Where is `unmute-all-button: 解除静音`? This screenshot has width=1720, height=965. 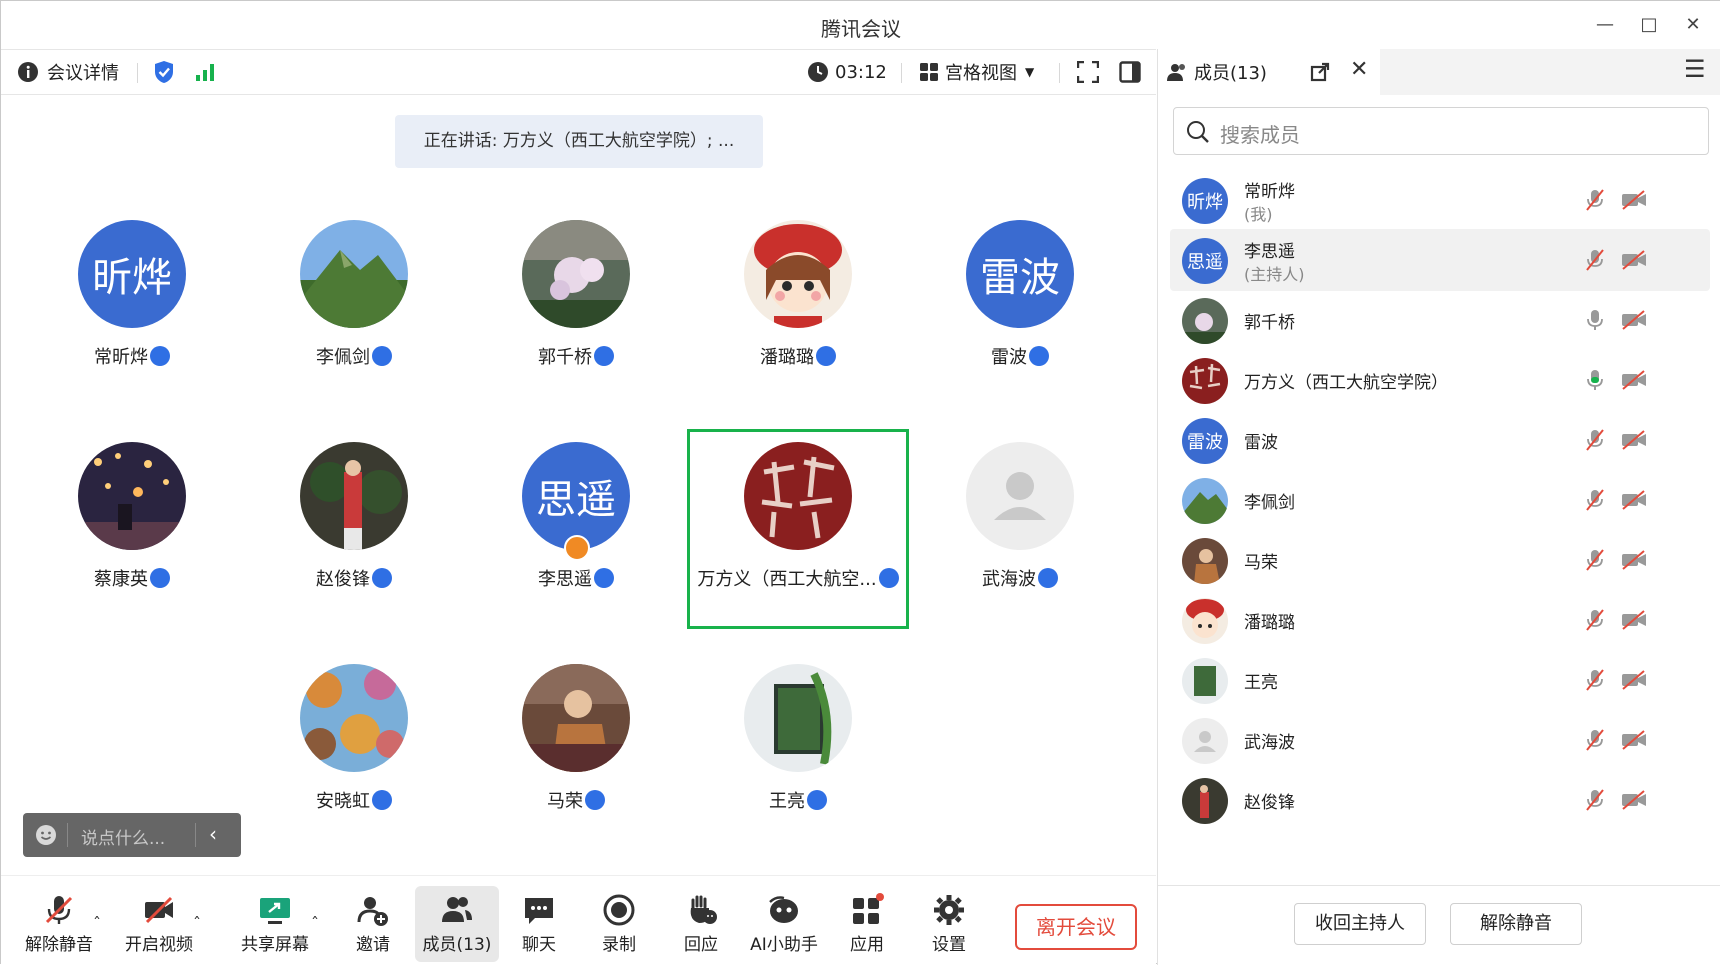
unmute-all-button: 解除静音 is located at coordinates (1516, 924).